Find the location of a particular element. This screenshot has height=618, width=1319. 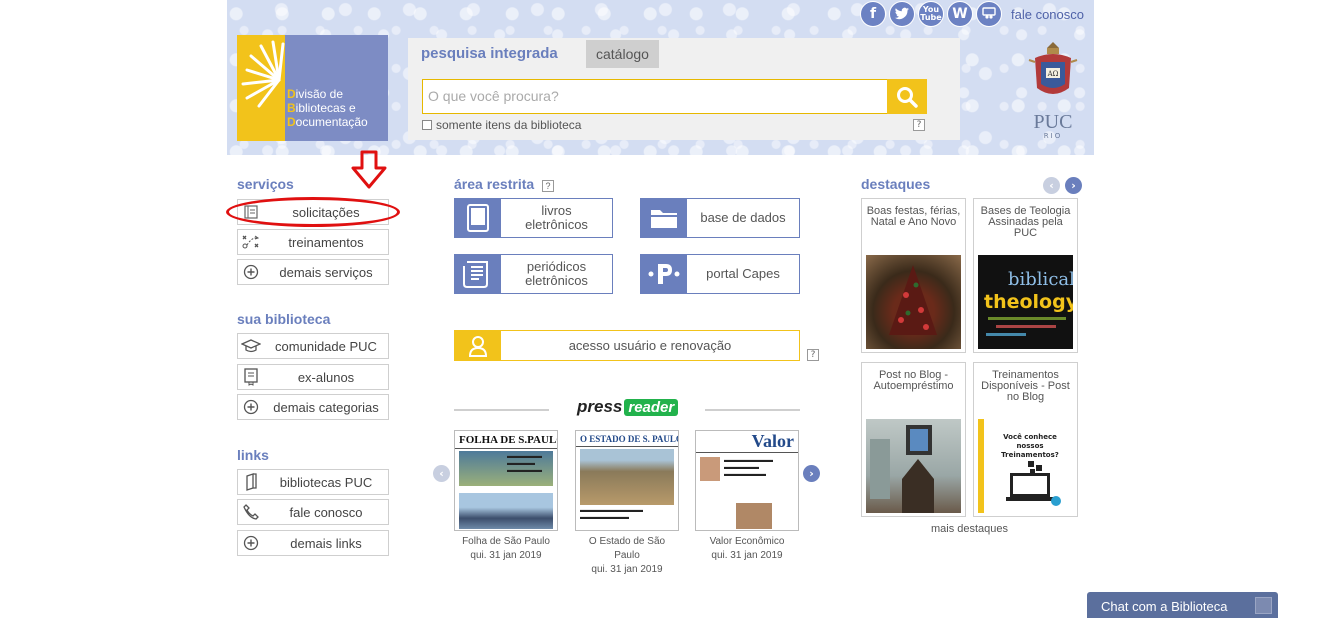

book-icon is located at coordinates (251, 482).